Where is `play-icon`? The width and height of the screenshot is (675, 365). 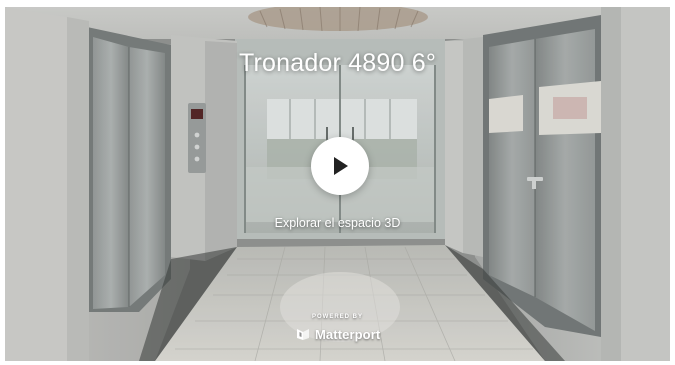 play-icon is located at coordinates (341, 166).